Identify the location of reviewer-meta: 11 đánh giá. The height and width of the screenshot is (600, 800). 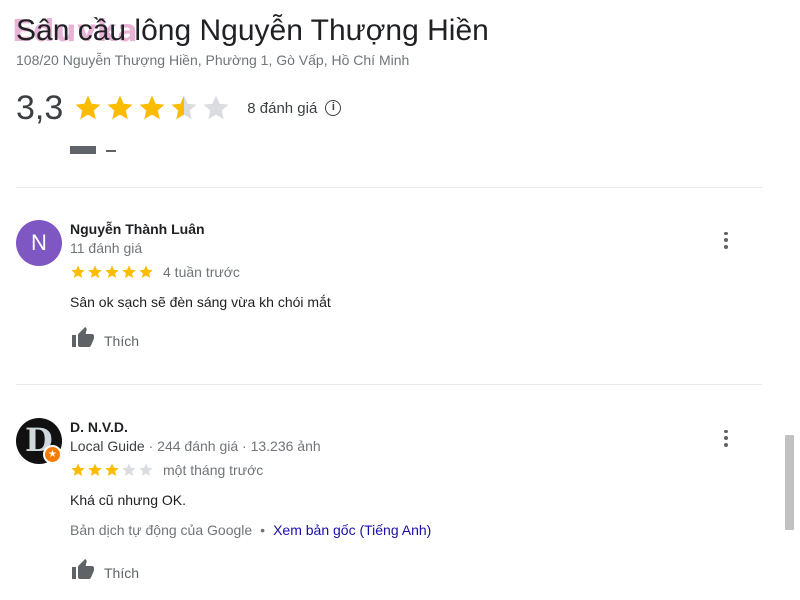
(106, 248).